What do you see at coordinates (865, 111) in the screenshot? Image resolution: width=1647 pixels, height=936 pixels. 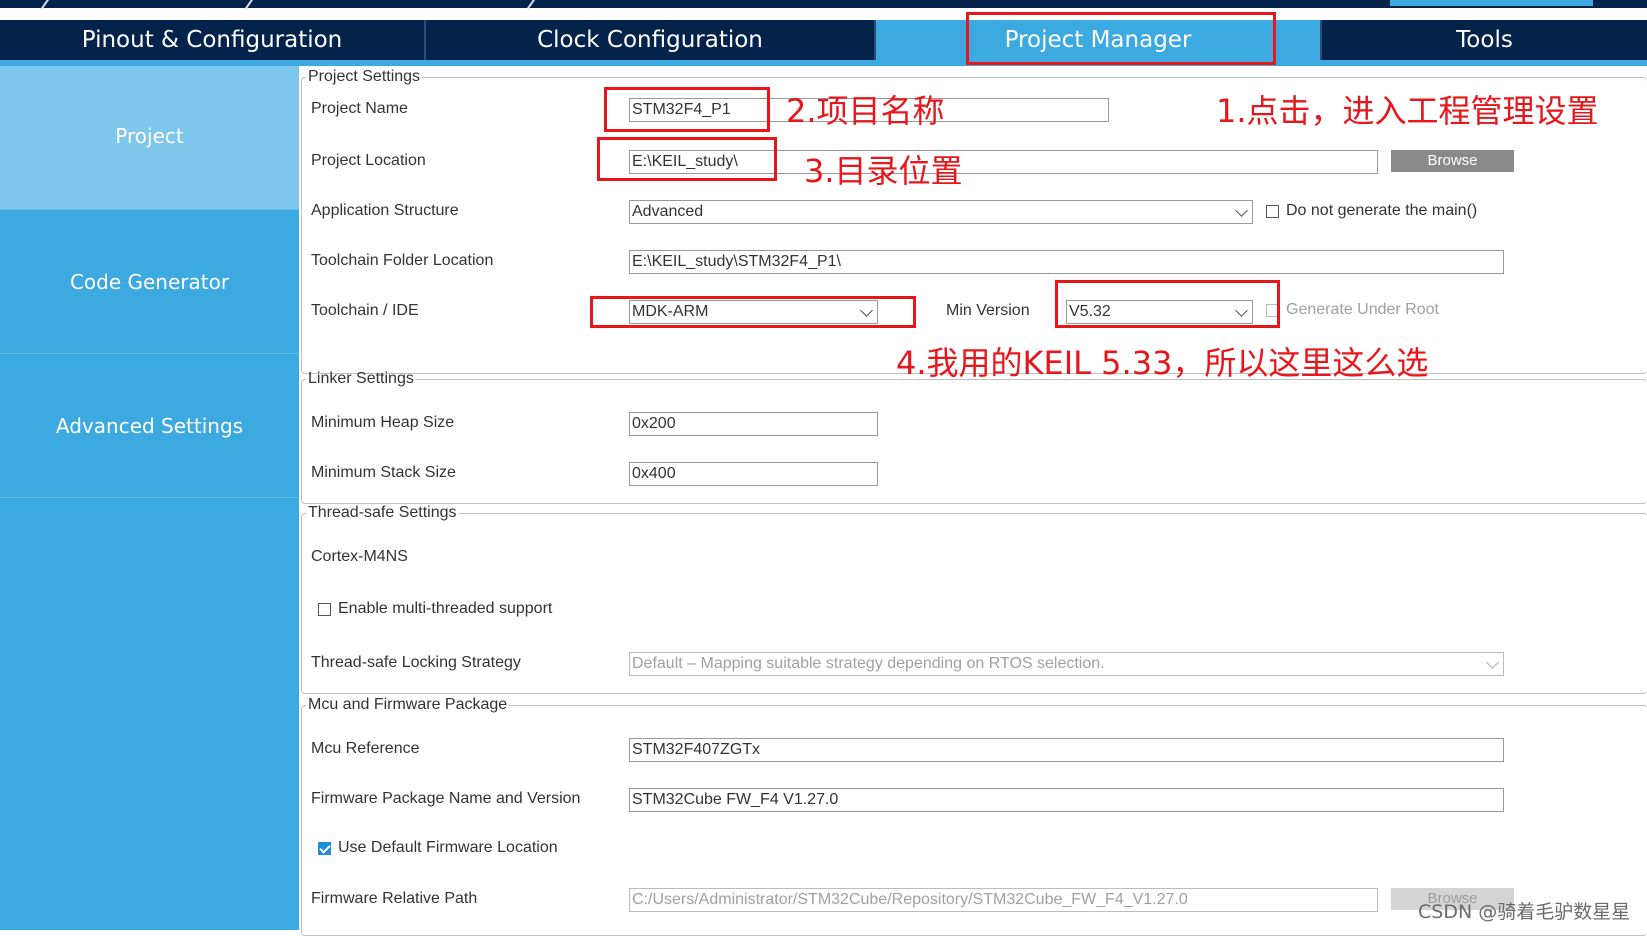 I see `annotation-note-2: 2.项目名称` at bounding box center [865, 111].